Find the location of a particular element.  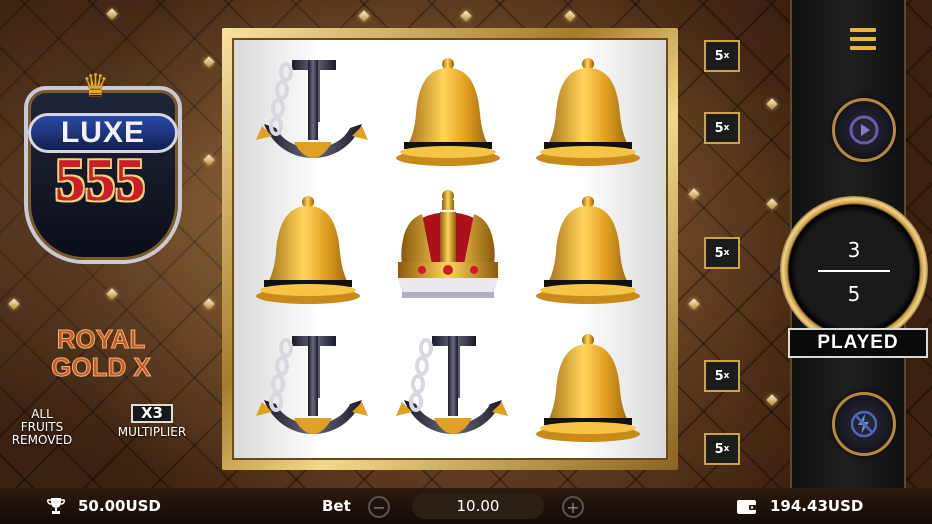

win-display: 50.00USD is located at coordinates (103, 506).